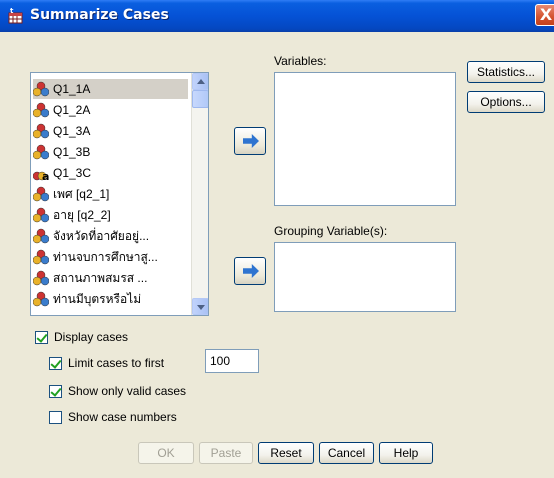 Image resolution: width=554 pixels, height=478 pixels. I want to click on scroll-up-icon, so click(201, 81).